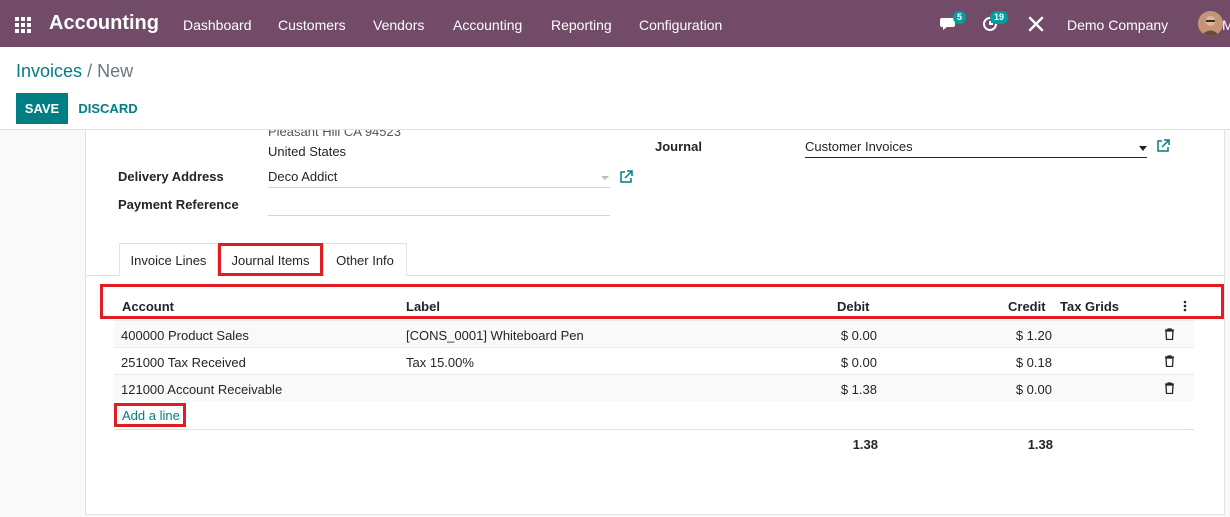 The height and width of the screenshot is (517, 1230). I want to click on row-account: 121000 Account Receivable, so click(201, 389).